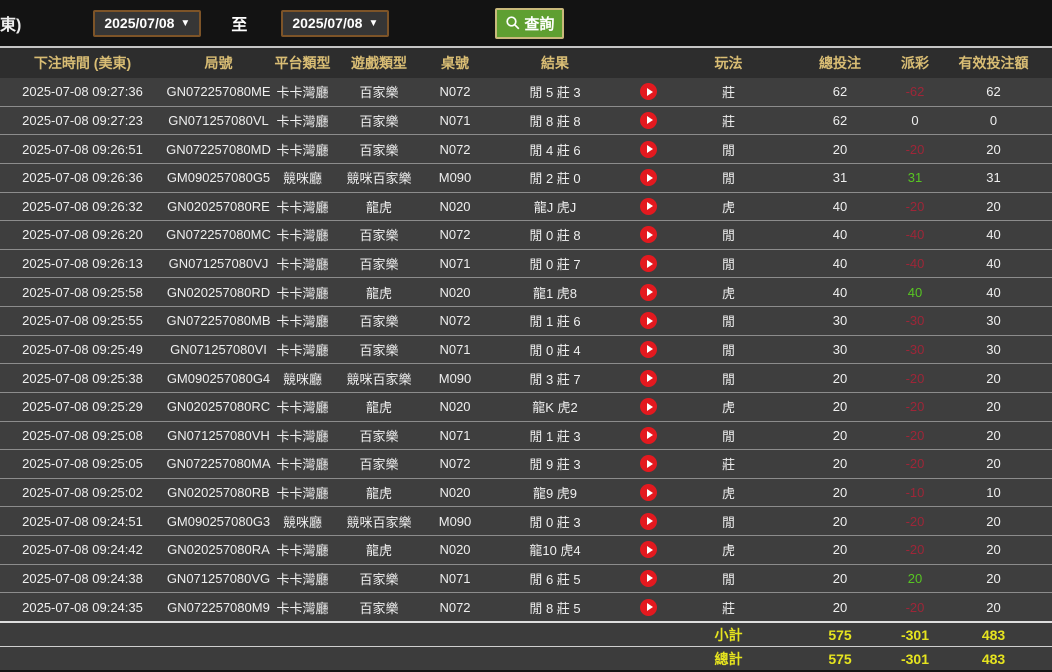 This screenshot has height=672, width=1052. What do you see at coordinates (526, 62) in the screenshot?
I see `table-header: 下注時間 (美東) 局號 平台類型 遊戲類型 桌號 結果 玩法 總投注 派彩 有效投注額` at bounding box center [526, 62].